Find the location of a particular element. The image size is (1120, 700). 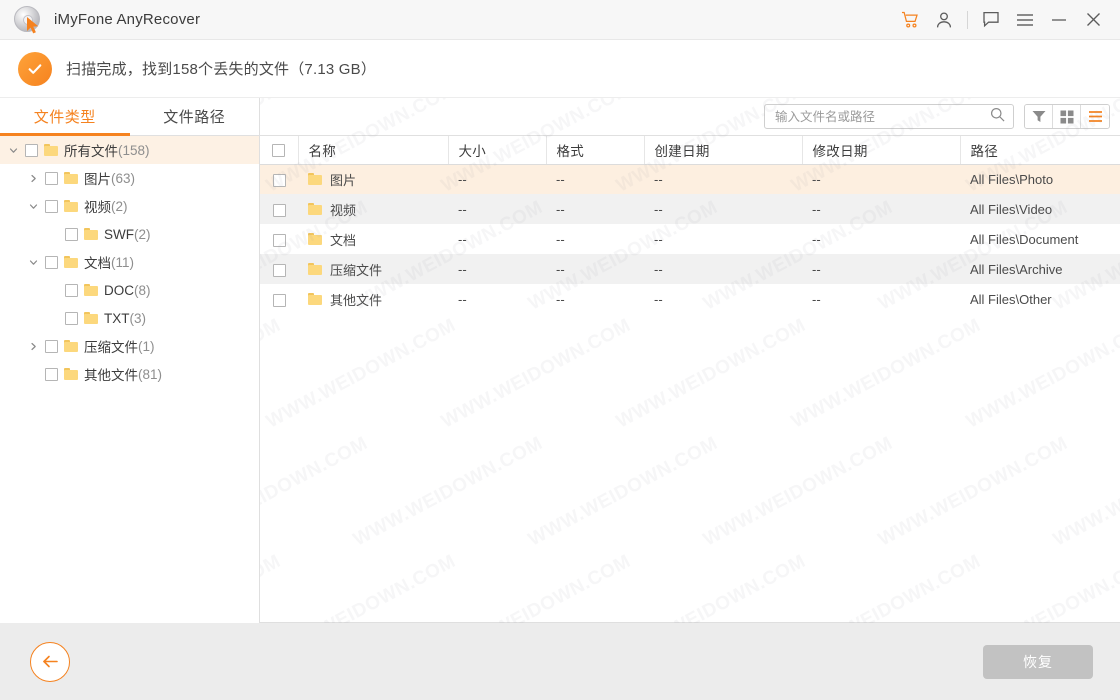

column-header-size: 大小 is located at coordinates (497, 150).